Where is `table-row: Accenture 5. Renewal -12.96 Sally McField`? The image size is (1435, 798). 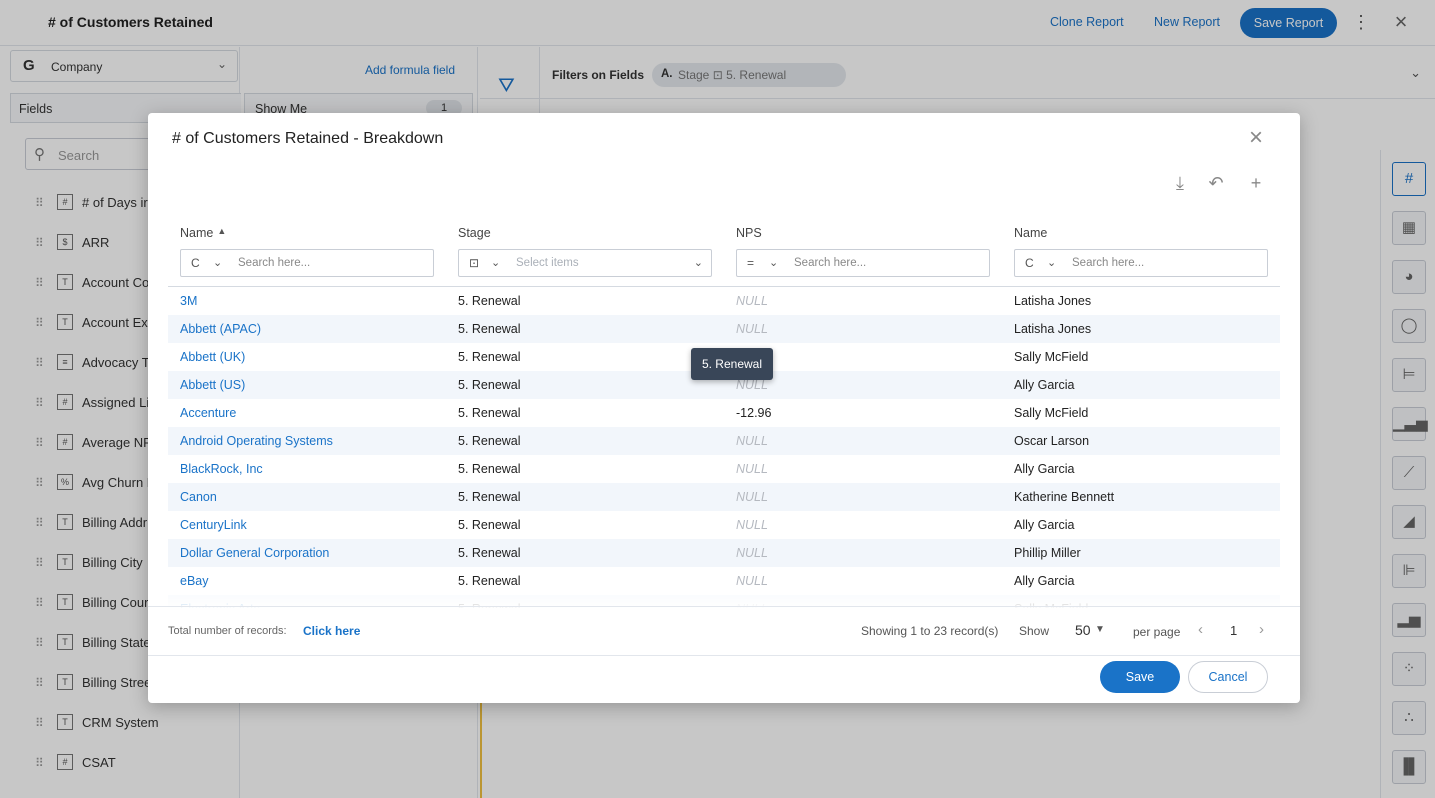
table-row: Accenture 5. Renewal -12.96 Sally McField is located at coordinates (724, 413).